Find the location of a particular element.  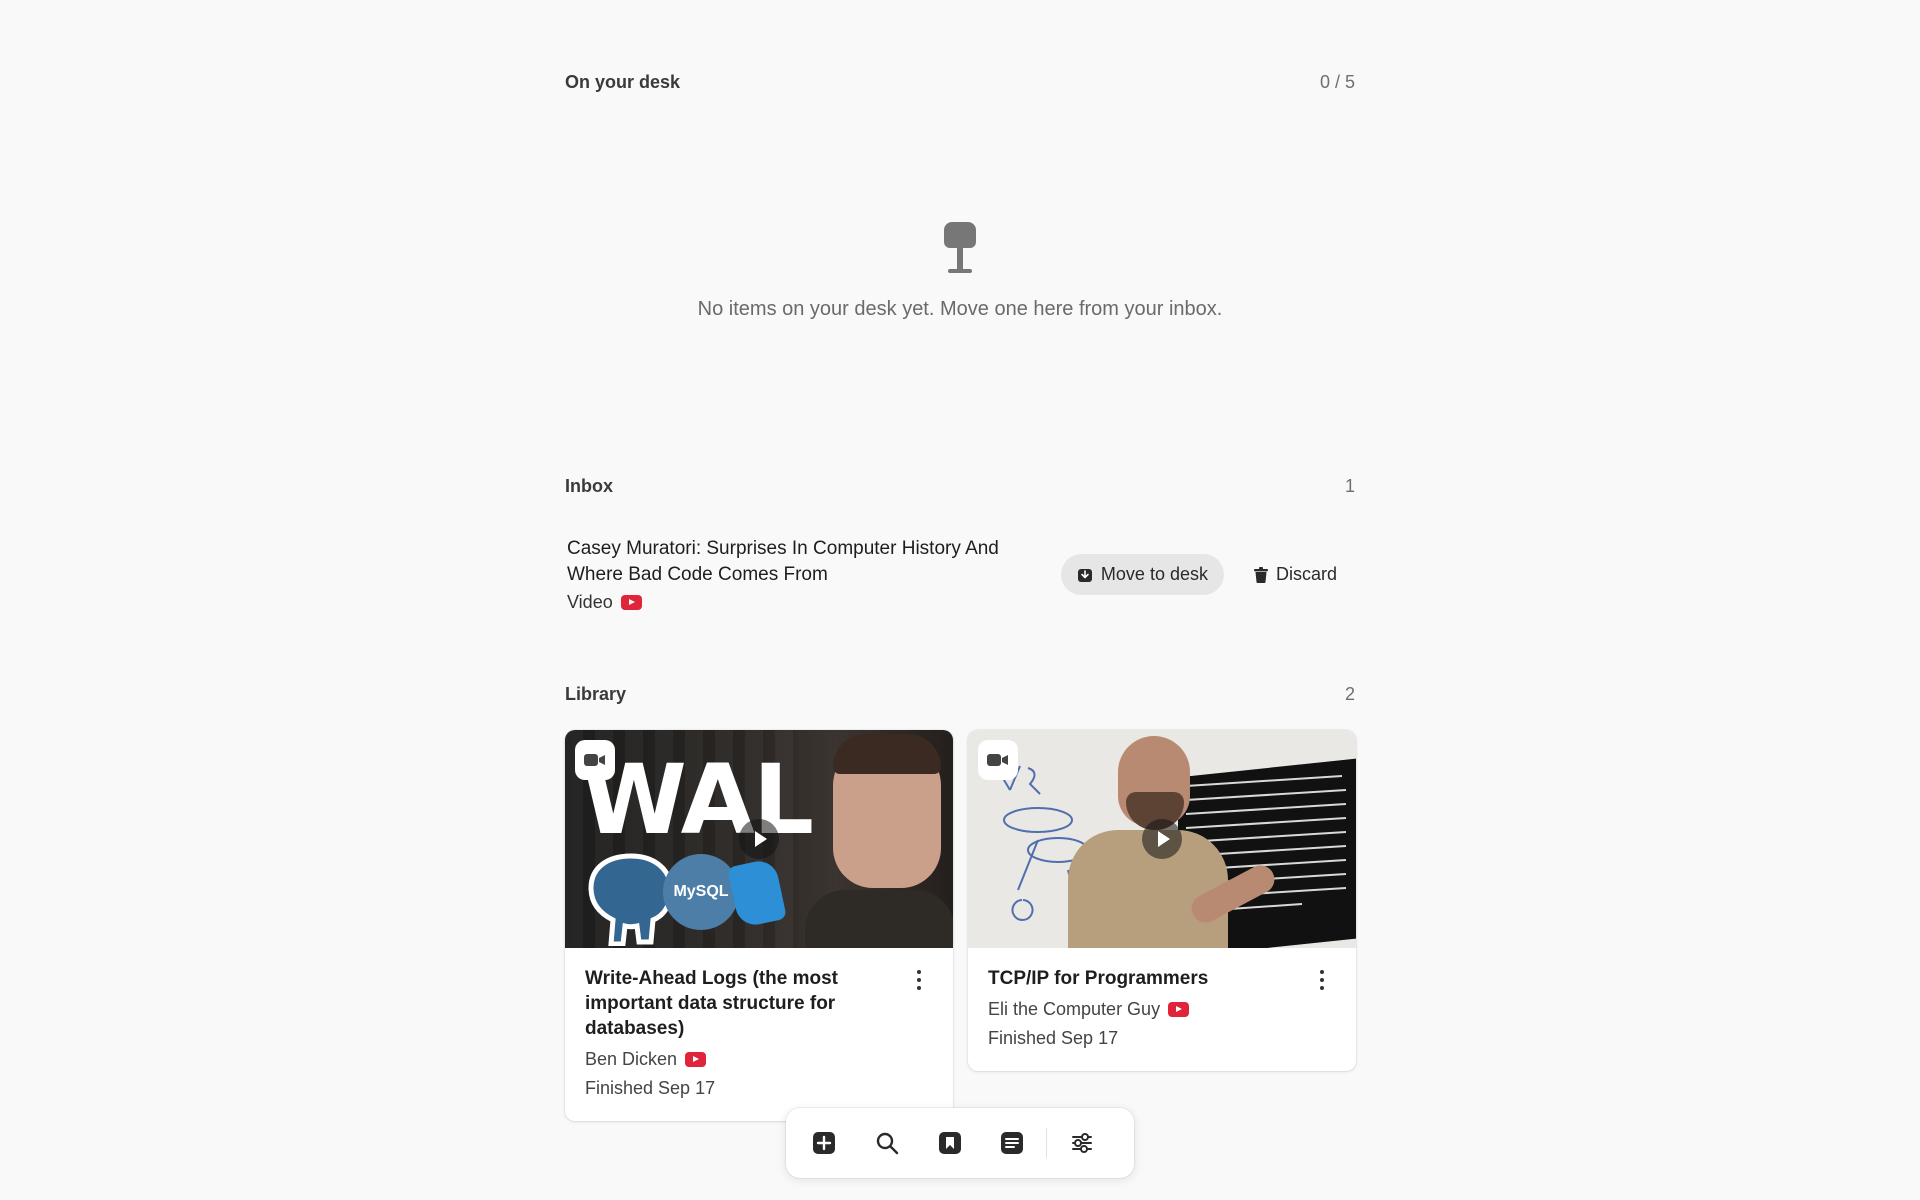

video-thumbnail: WAL MySQL is located at coordinates (759, 839).